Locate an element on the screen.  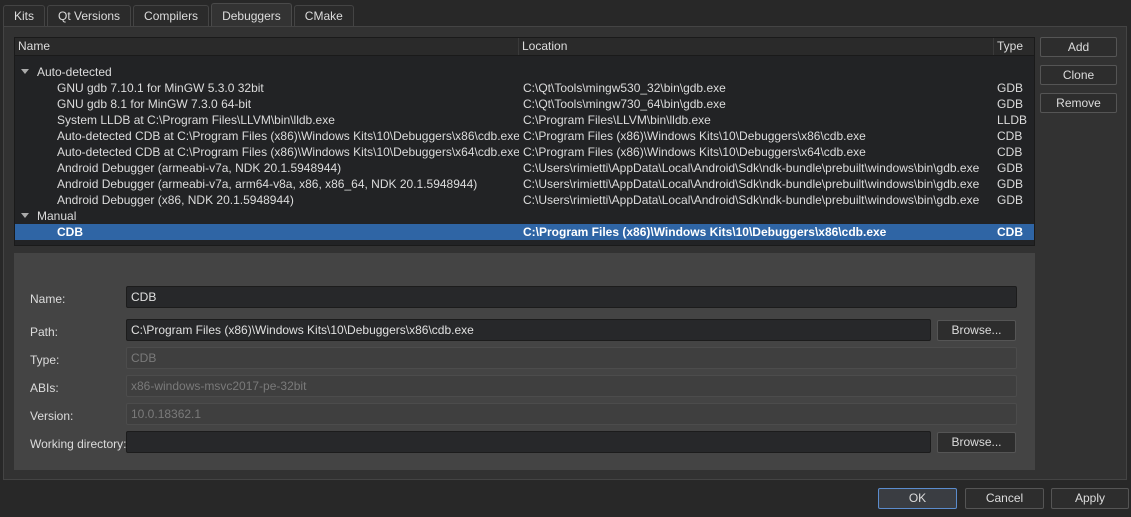
tree-group-auto-detected: Auto-detected is located at coordinates (524, 72).